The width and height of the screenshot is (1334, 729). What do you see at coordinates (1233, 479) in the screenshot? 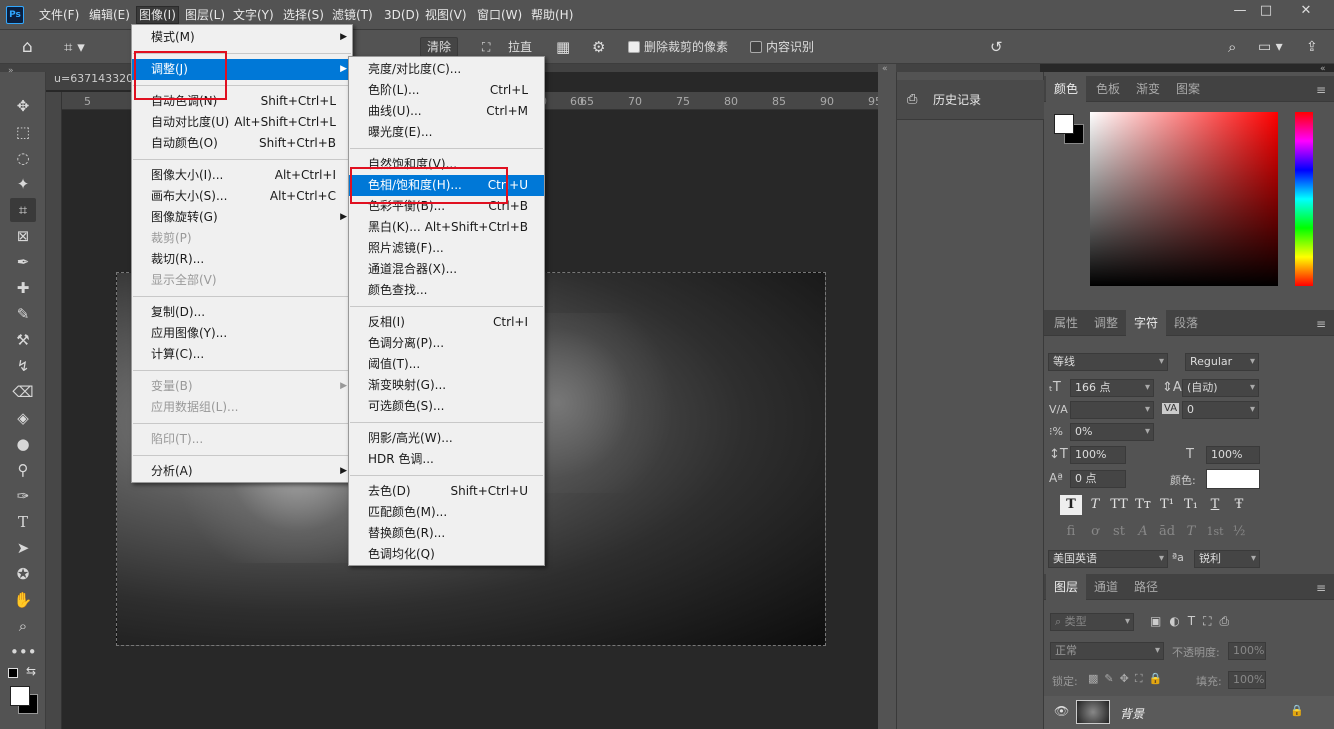
I see `text-color-swatch` at bounding box center [1233, 479].